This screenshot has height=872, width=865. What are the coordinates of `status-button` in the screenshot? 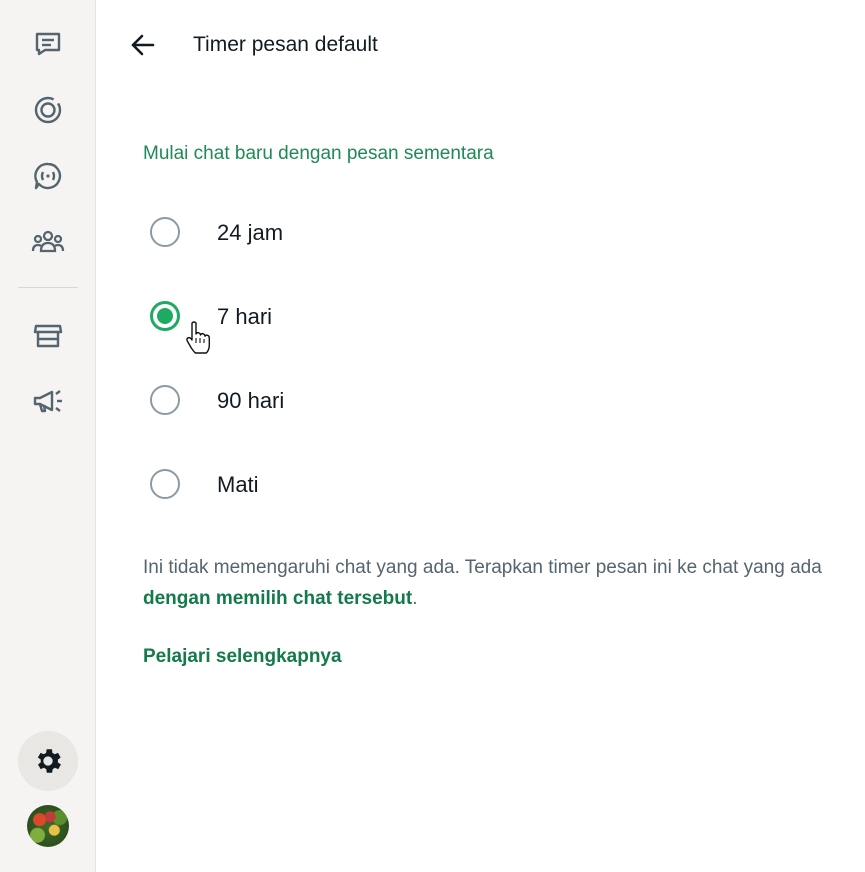 It's located at (48, 110).